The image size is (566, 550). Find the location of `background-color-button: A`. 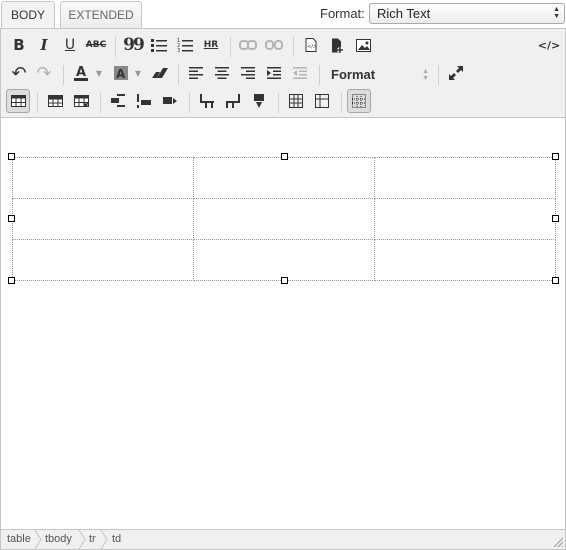

background-color-button: A is located at coordinates (121, 73).